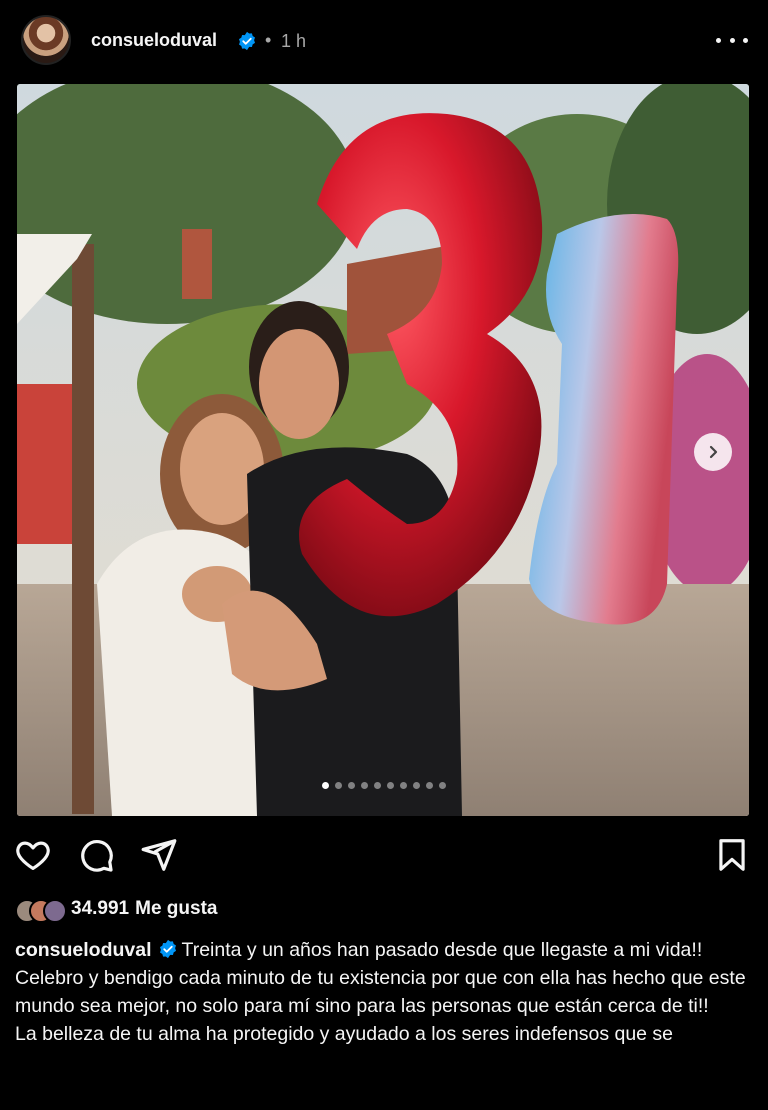 The width and height of the screenshot is (768, 1110). What do you see at coordinates (41, 910) in the screenshot?
I see `liker-avatars` at bounding box center [41, 910].